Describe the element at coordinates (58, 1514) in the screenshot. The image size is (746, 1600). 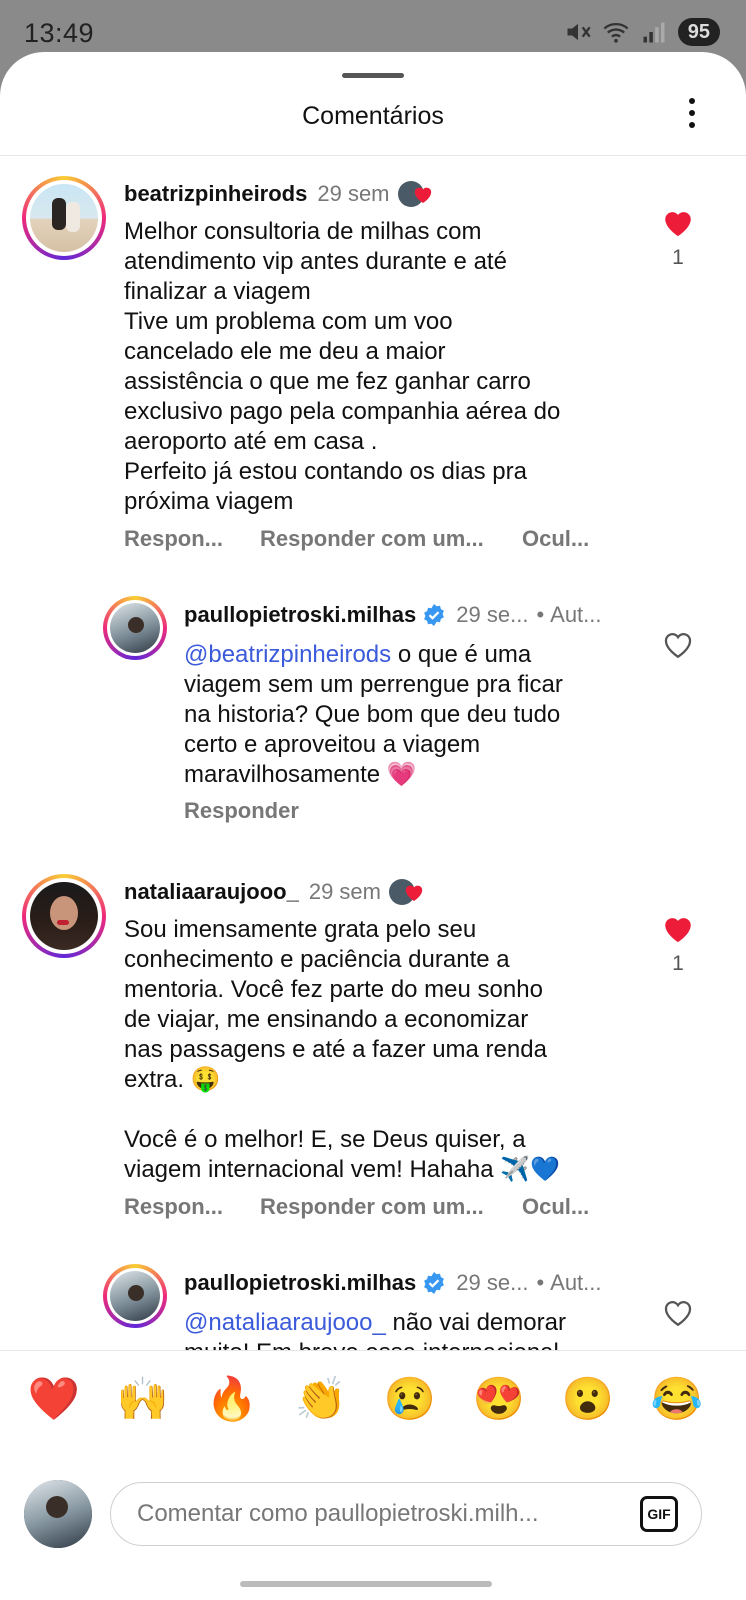
I see `own-avatar` at that location.